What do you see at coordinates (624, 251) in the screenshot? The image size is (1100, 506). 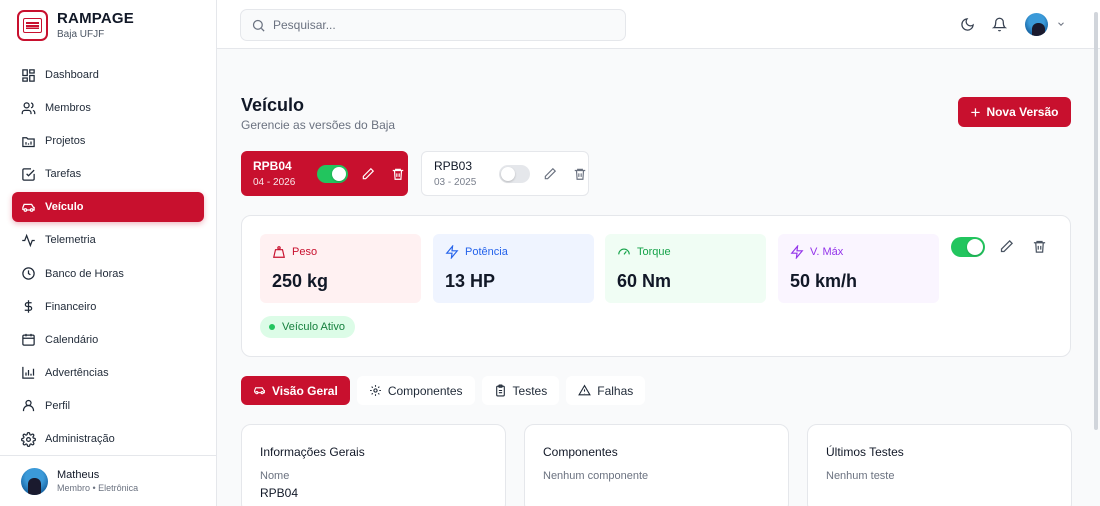 I see `gauge-icon` at bounding box center [624, 251].